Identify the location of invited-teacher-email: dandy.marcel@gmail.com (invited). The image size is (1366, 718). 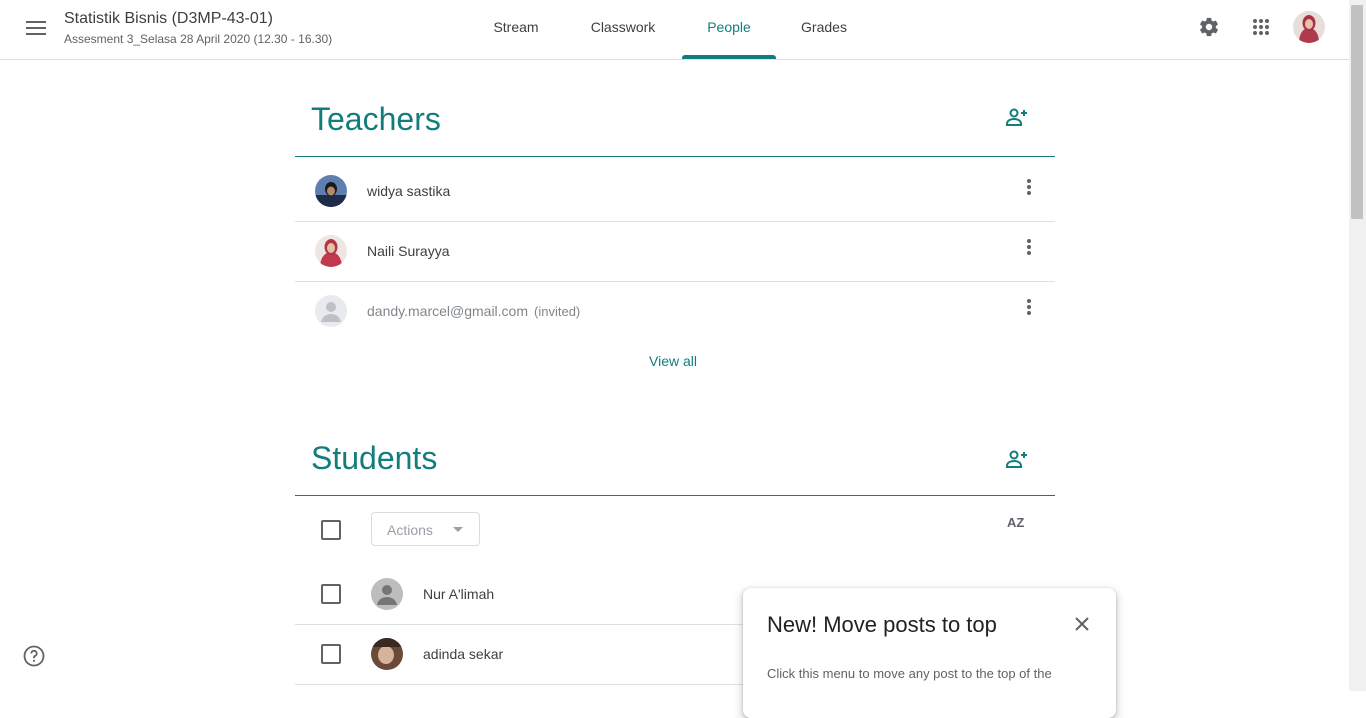
(473, 311).